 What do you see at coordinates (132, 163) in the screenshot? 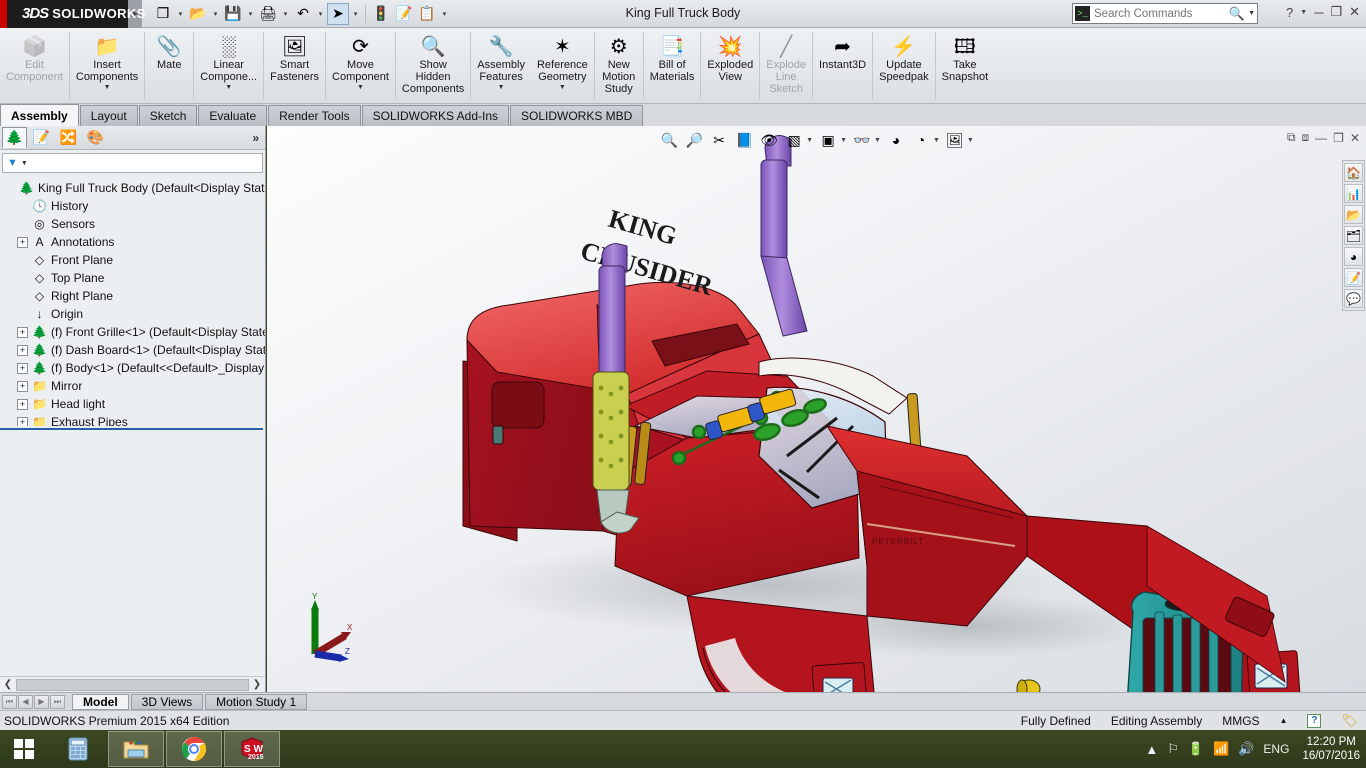
I see `tree-filter-bar: ▼ ▼` at bounding box center [132, 163].